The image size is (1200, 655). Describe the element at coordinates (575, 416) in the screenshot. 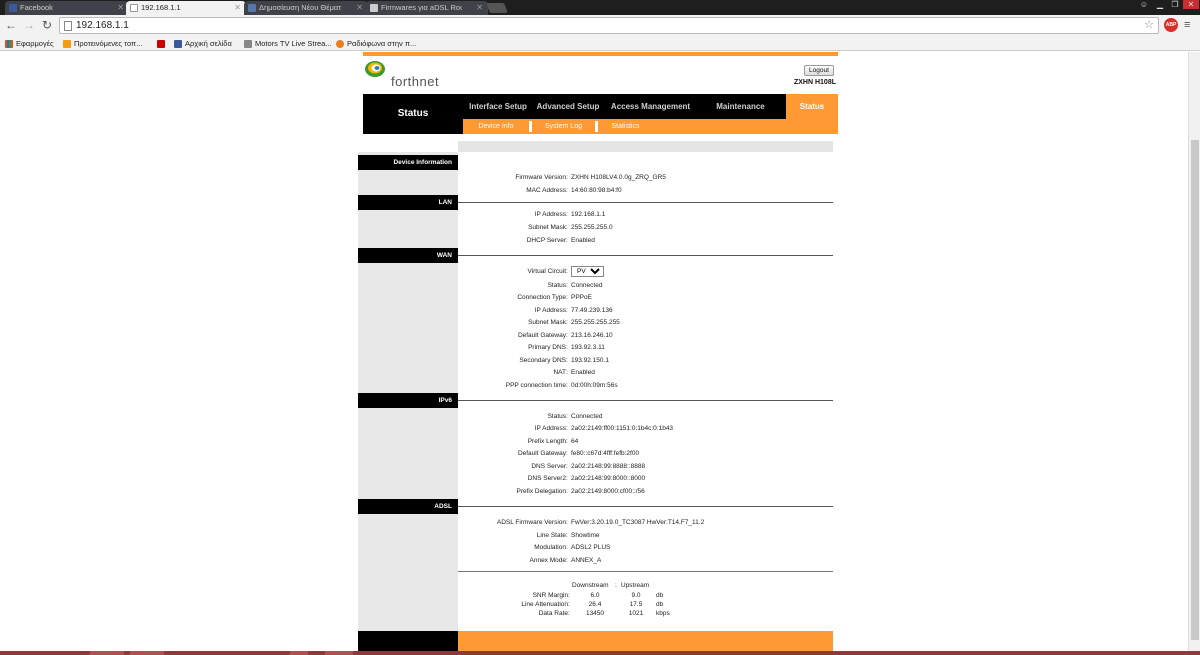

I see `row-ipv6-status: Status: Connected` at that location.